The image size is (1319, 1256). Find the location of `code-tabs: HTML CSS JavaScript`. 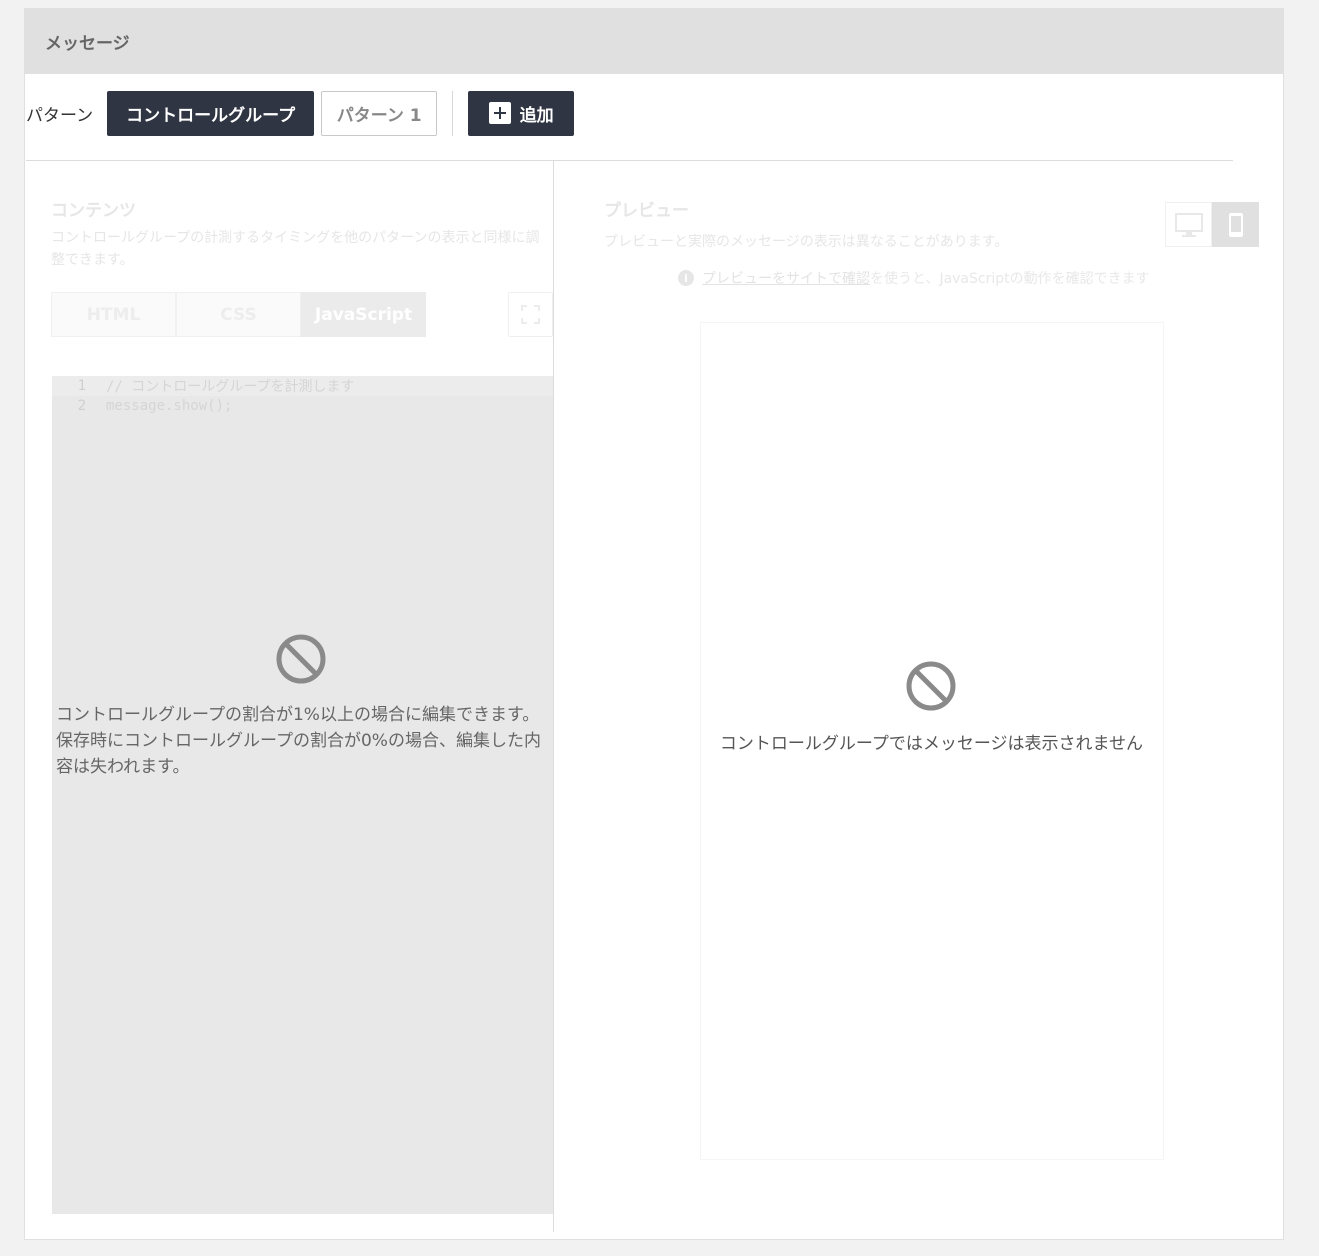

code-tabs: HTML CSS JavaScript is located at coordinates (238, 314).